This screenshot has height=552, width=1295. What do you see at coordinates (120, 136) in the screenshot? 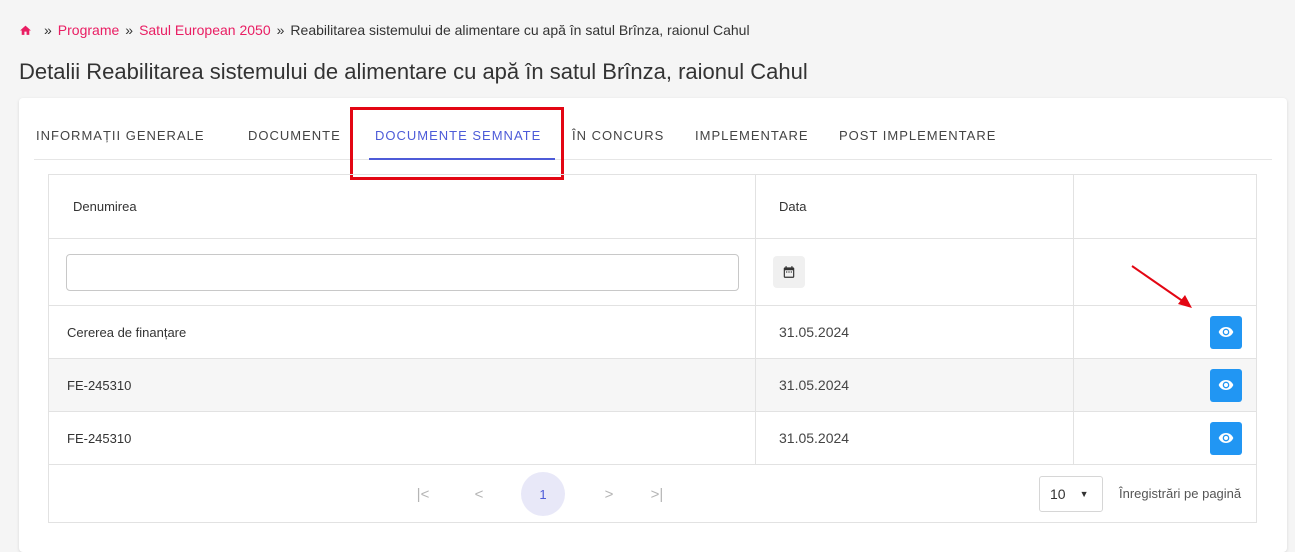
I see `tab-informatii-generale: INFORMAȚII GENERALE` at bounding box center [120, 136].